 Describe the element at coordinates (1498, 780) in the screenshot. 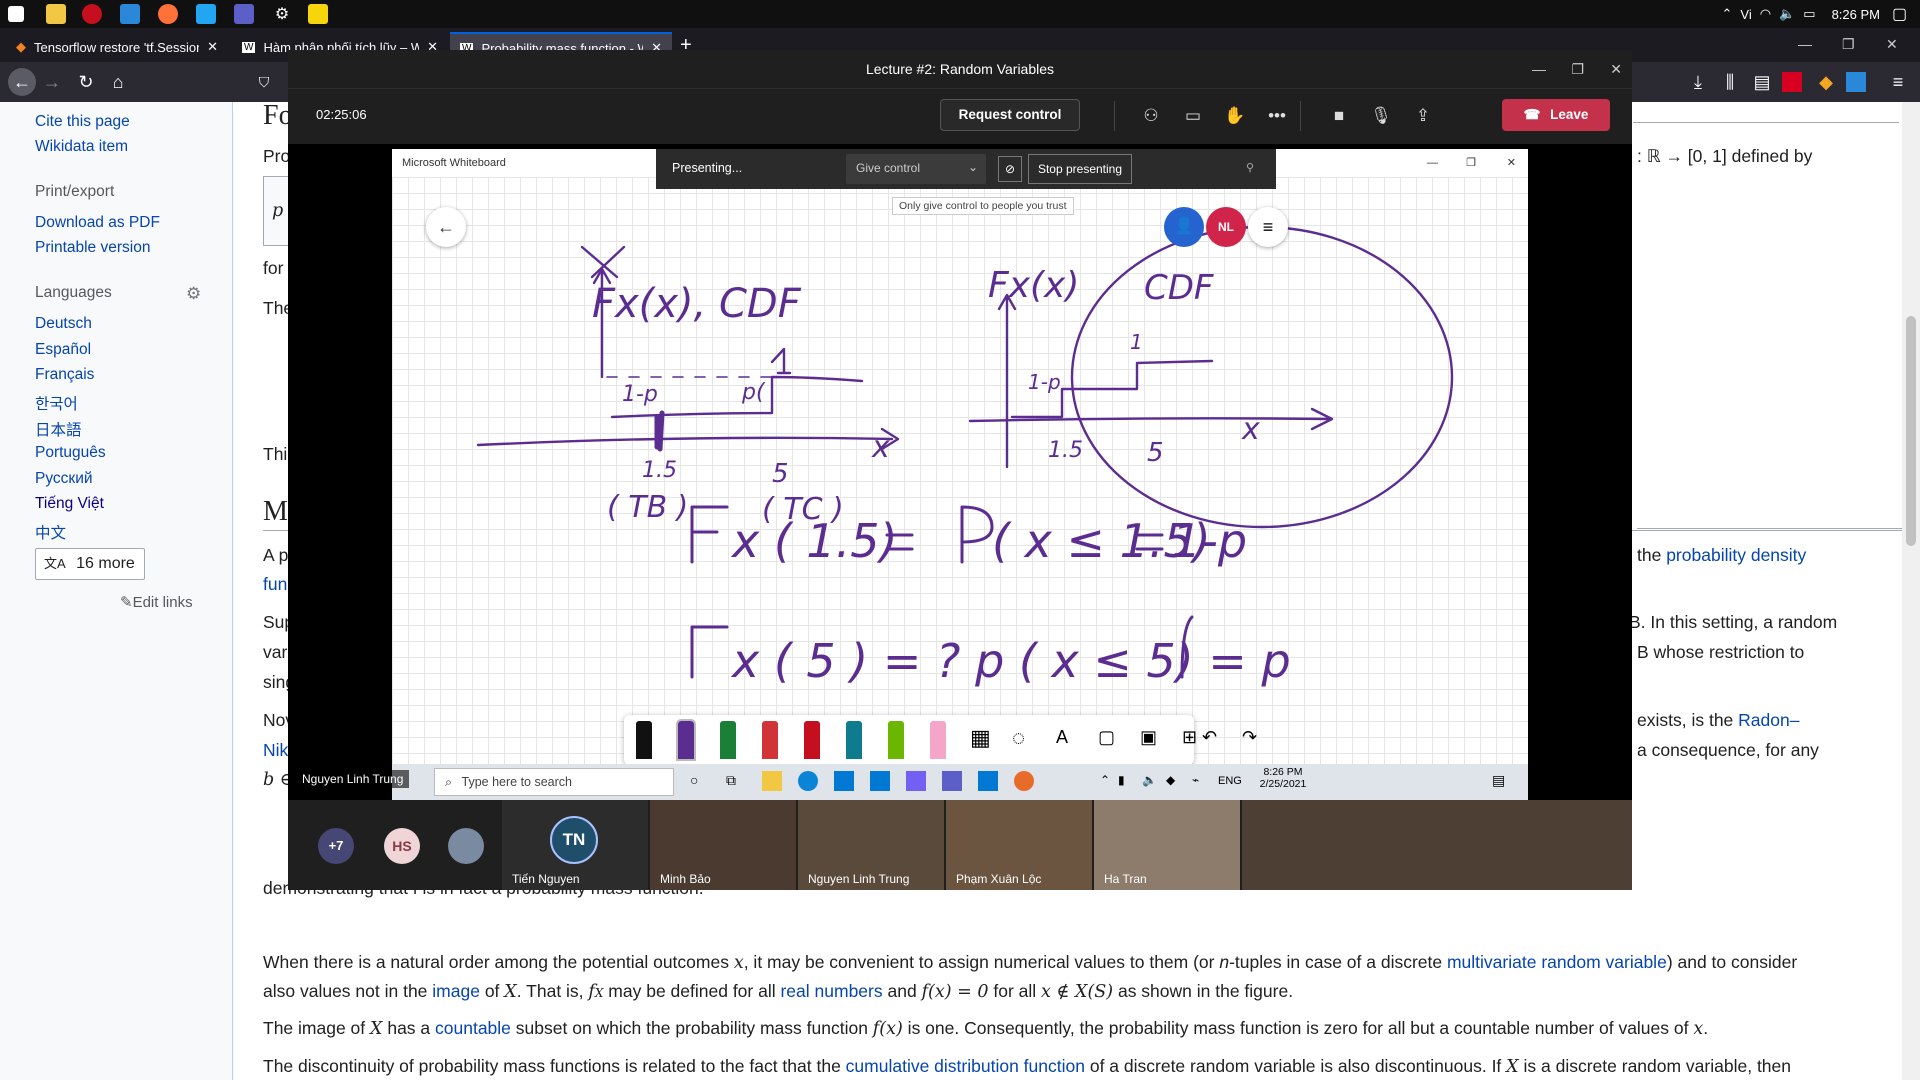

I see `notifications-icon: ▤` at that location.